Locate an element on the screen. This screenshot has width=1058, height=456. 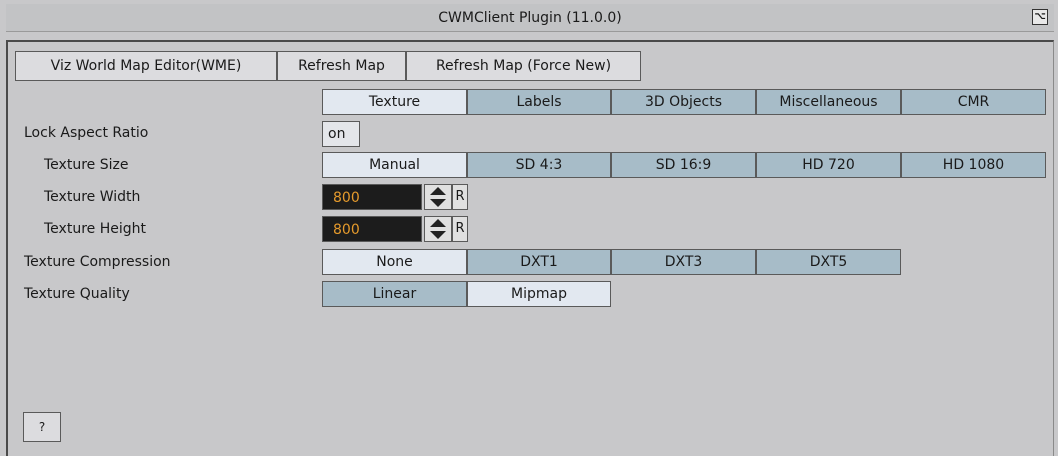
texture-width-stepper is located at coordinates (438, 197).